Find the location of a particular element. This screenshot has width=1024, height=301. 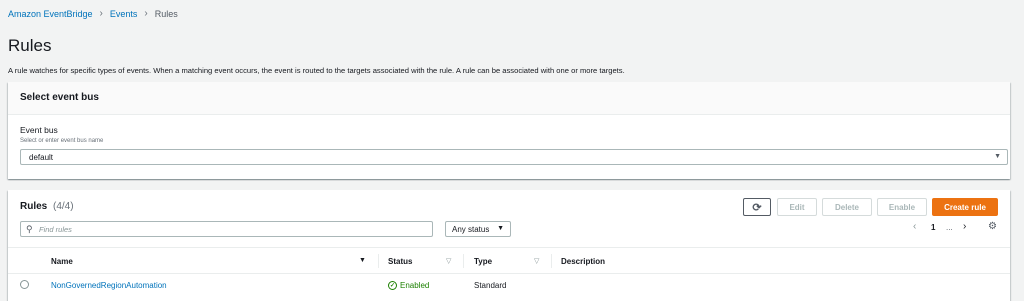

status-filter-select: Any status ▼ is located at coordinates (478, 229).